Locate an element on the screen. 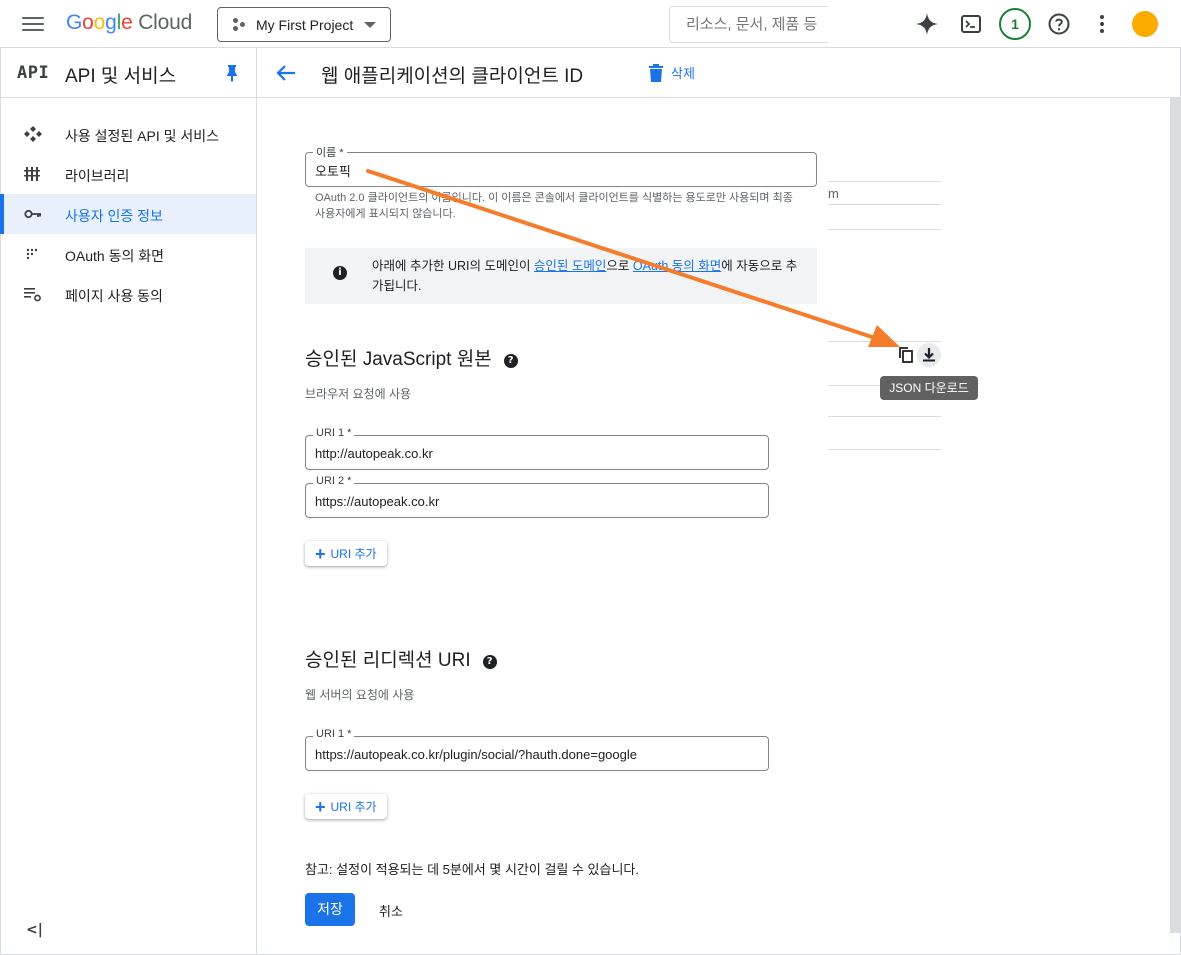 The height and width of the screenshot is (955, 1181). logo-google-text: Google is located at coordinates (99, 22).